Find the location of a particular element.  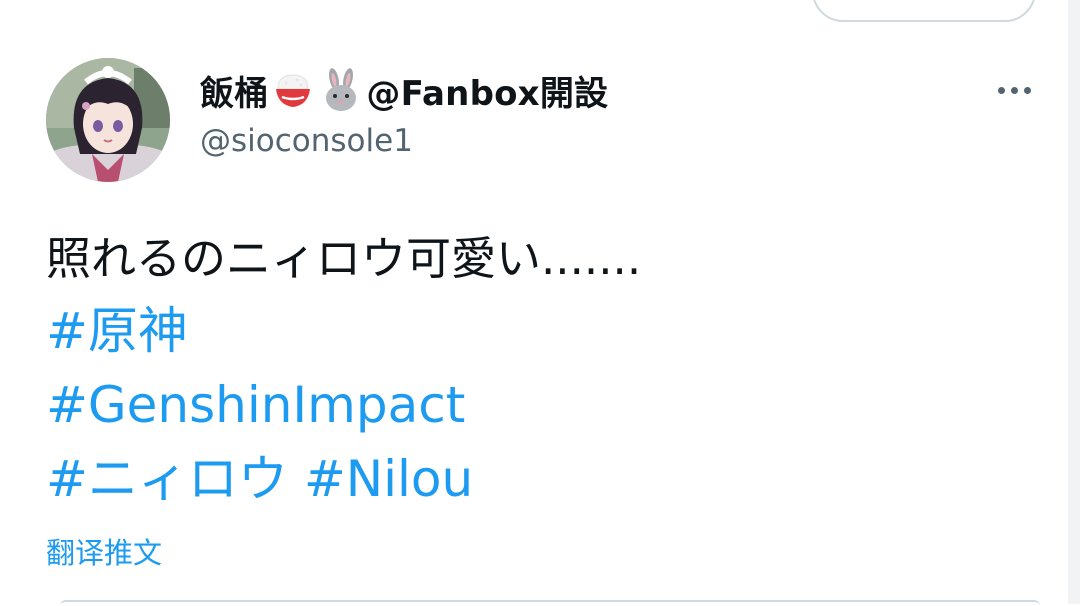

hashtag-line: #原神 is located at coordinates (343, 331).